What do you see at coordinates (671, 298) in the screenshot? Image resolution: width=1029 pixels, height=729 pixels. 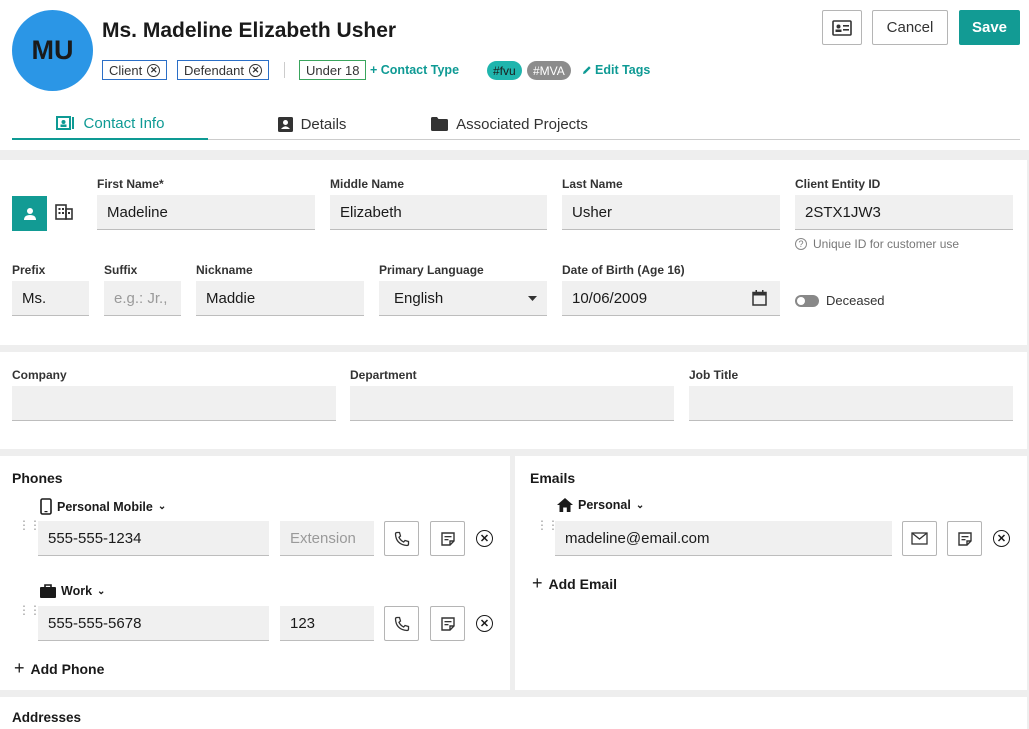 I see `date-of-birth-field: 10/06/2009` at bounding box center [671, 298].